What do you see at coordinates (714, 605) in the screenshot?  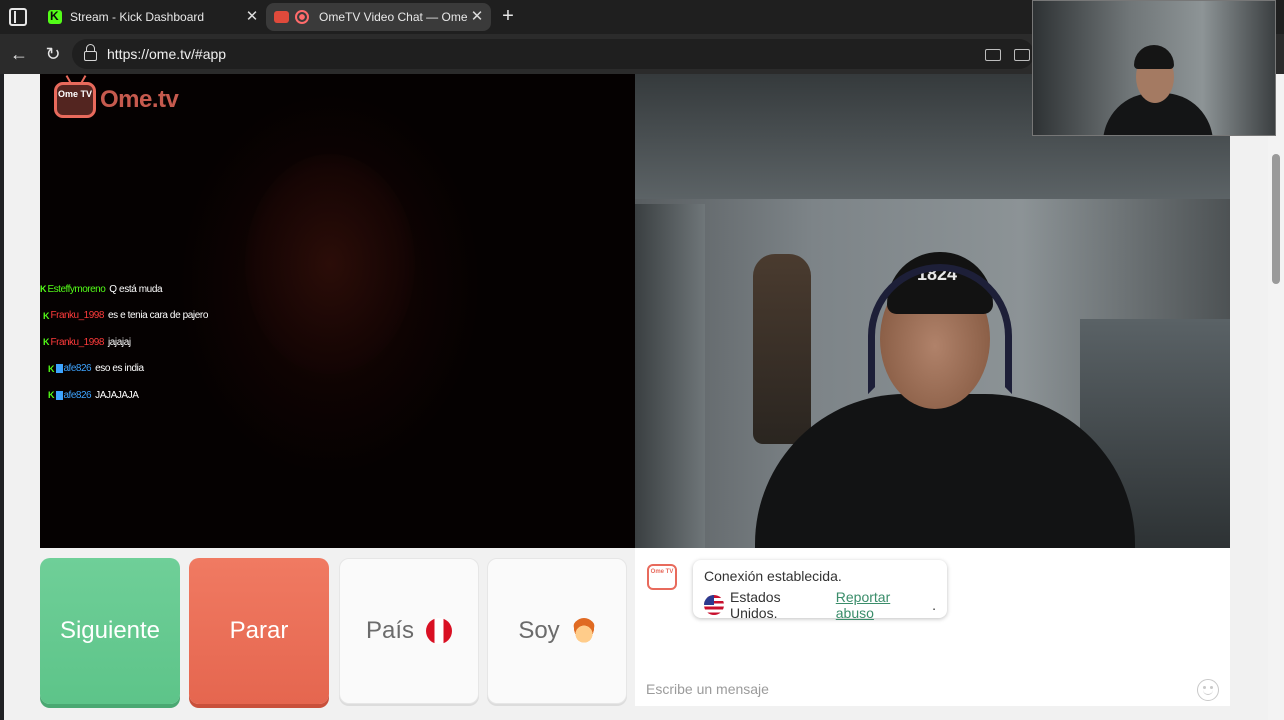 I see `us-flag-icon` at bounding box center [714, 605].